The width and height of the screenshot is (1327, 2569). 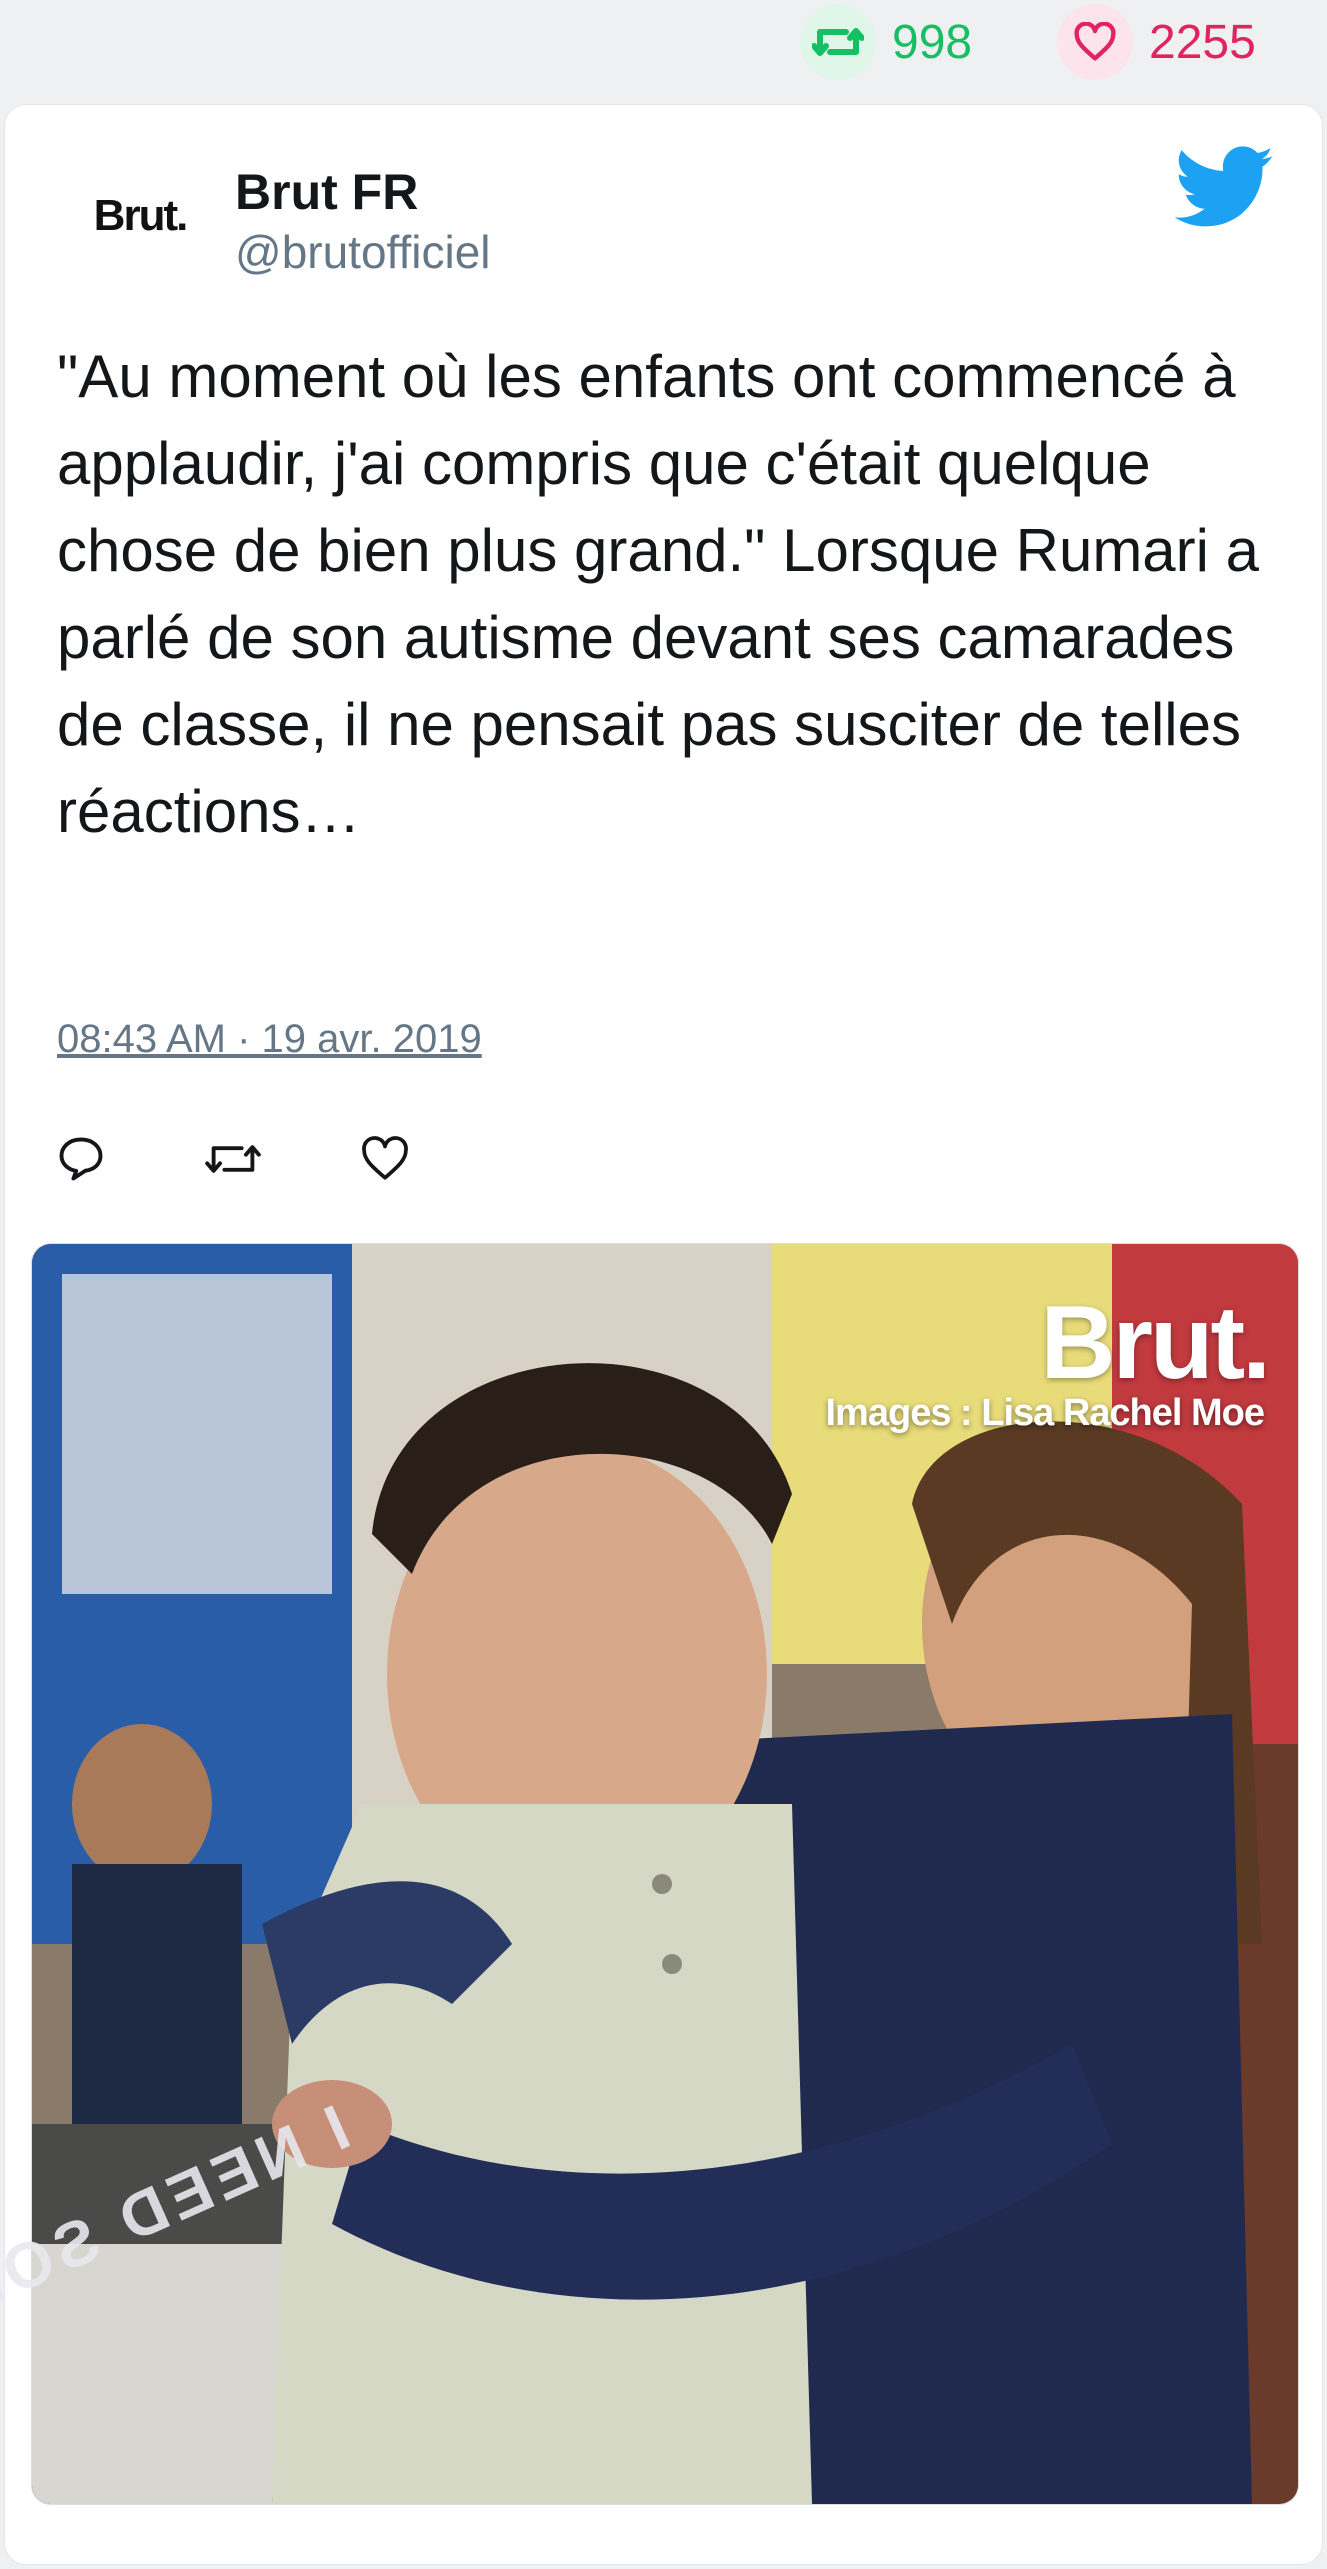 I want to click on retweet-count-value: 998, so click(x=932, y=42).